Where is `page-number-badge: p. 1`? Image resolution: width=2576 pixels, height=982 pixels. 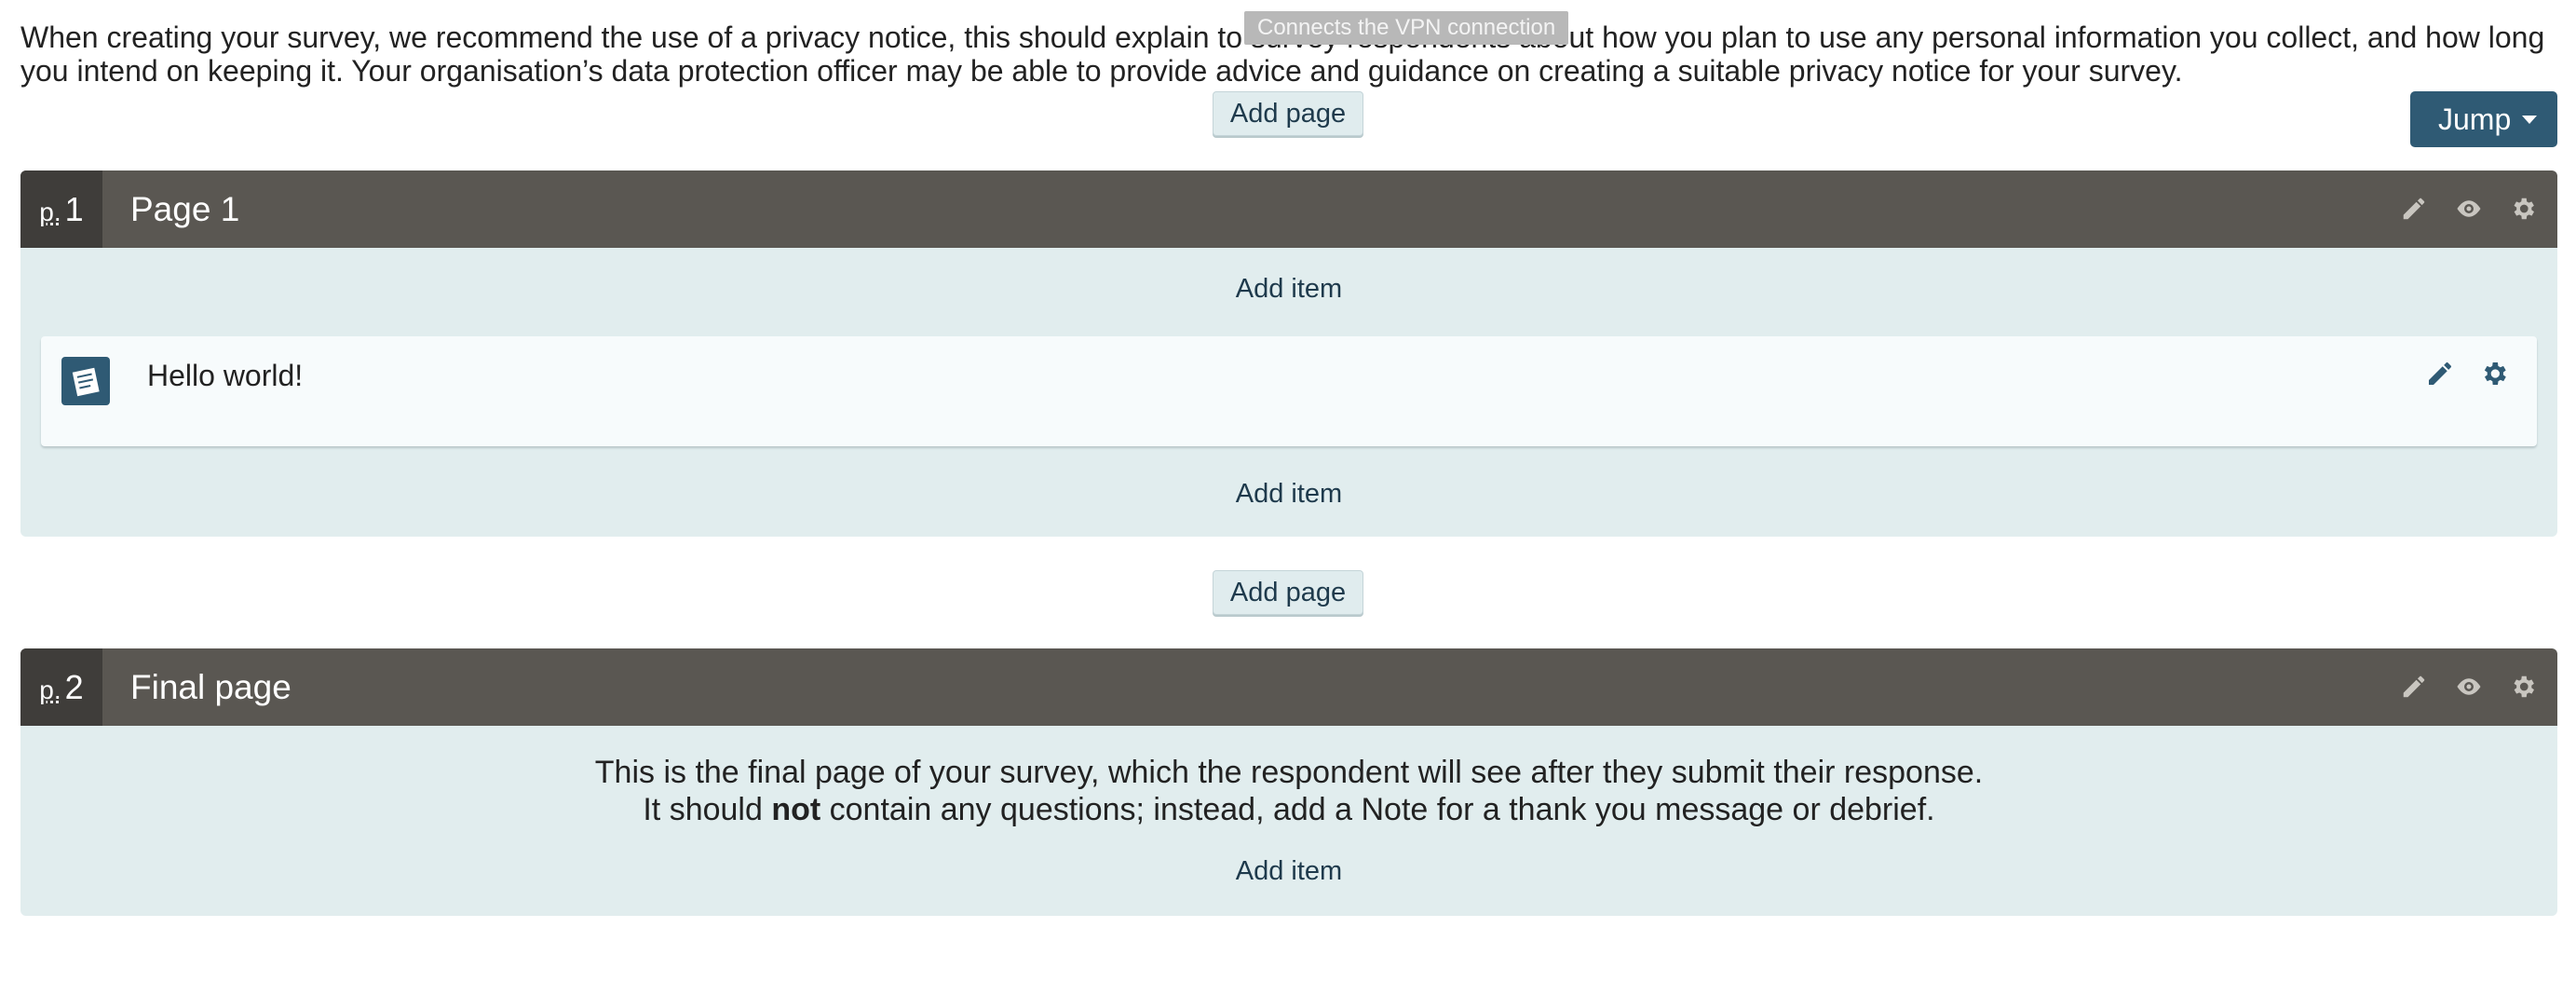
page-number-badge: p. 1 is located at coordinates (61, 209).